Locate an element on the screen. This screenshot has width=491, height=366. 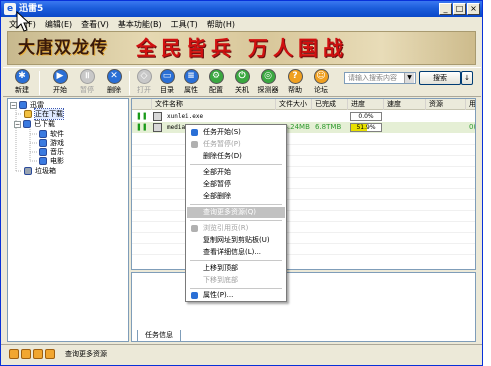
properties-icon is located at coordinates (194, 295).